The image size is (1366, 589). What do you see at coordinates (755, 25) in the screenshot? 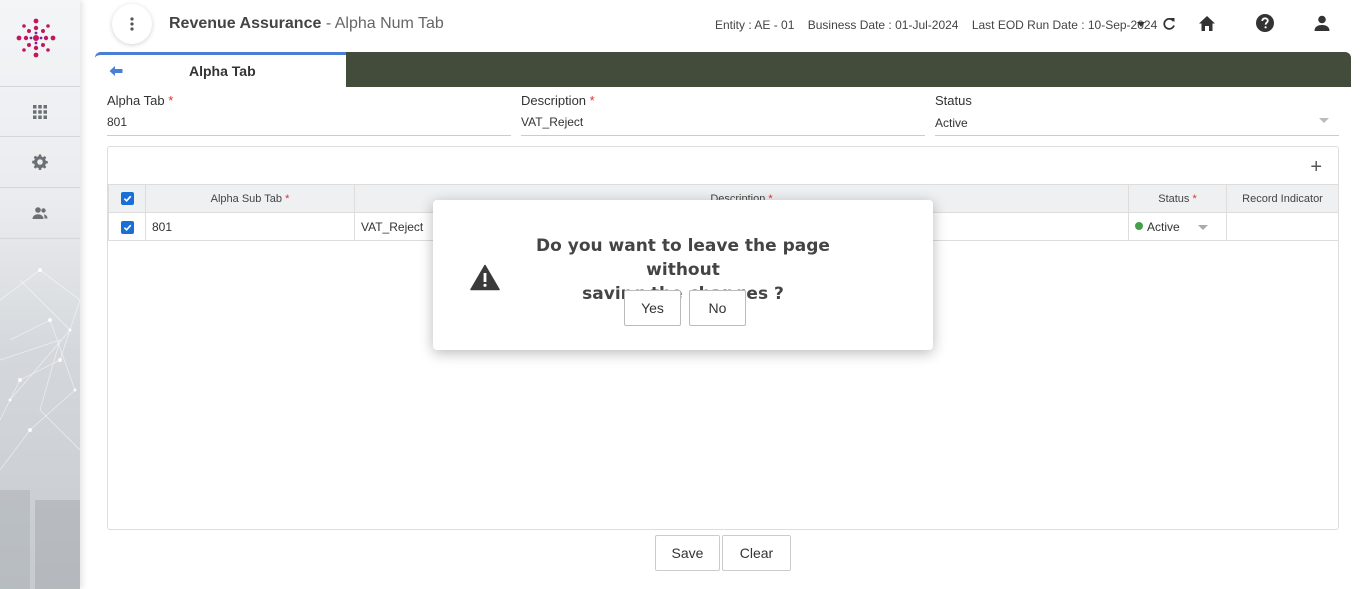
I see `entity-text: Entity : AE - 01` at bounding box center [755, 25].